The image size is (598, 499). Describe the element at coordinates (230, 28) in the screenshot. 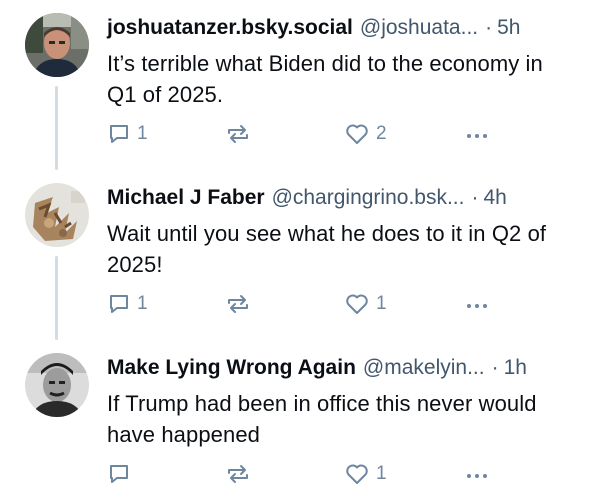

I see `author-name: joshuatanzer.bsky.social` at that location.